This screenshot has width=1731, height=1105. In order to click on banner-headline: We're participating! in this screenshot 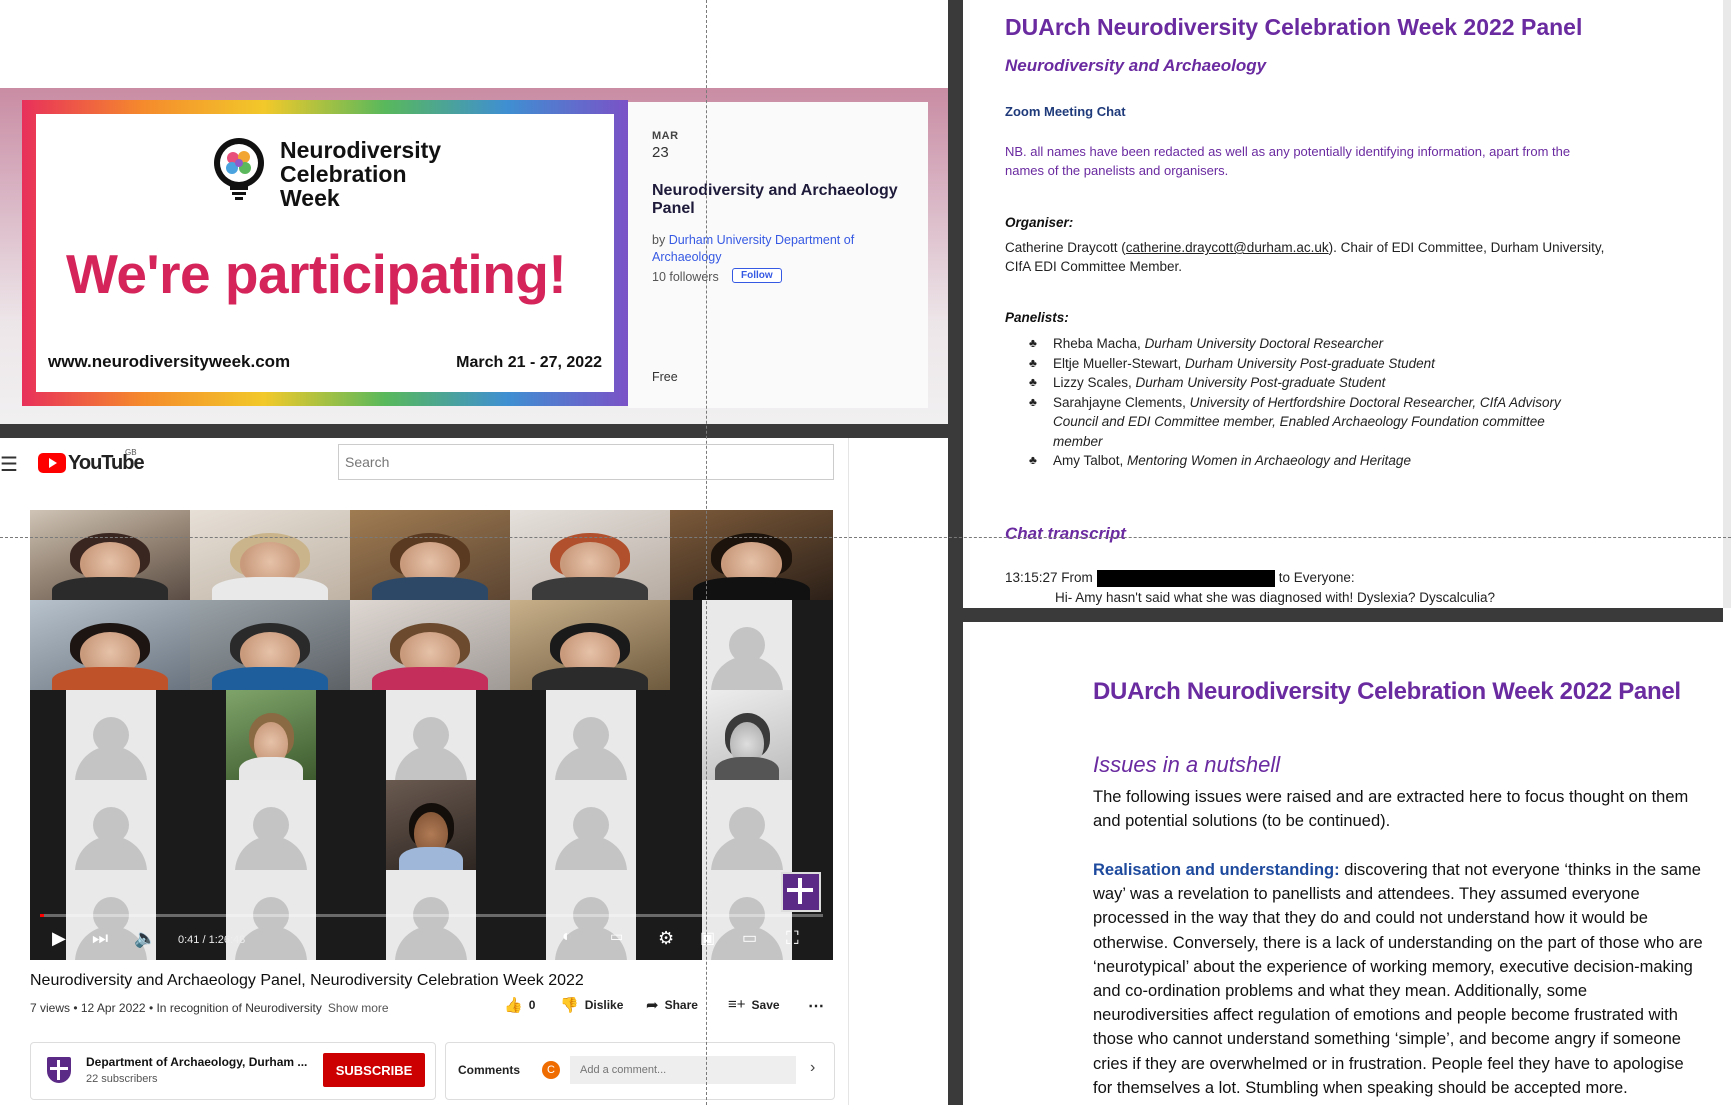, I will do `click(316, 274)`.